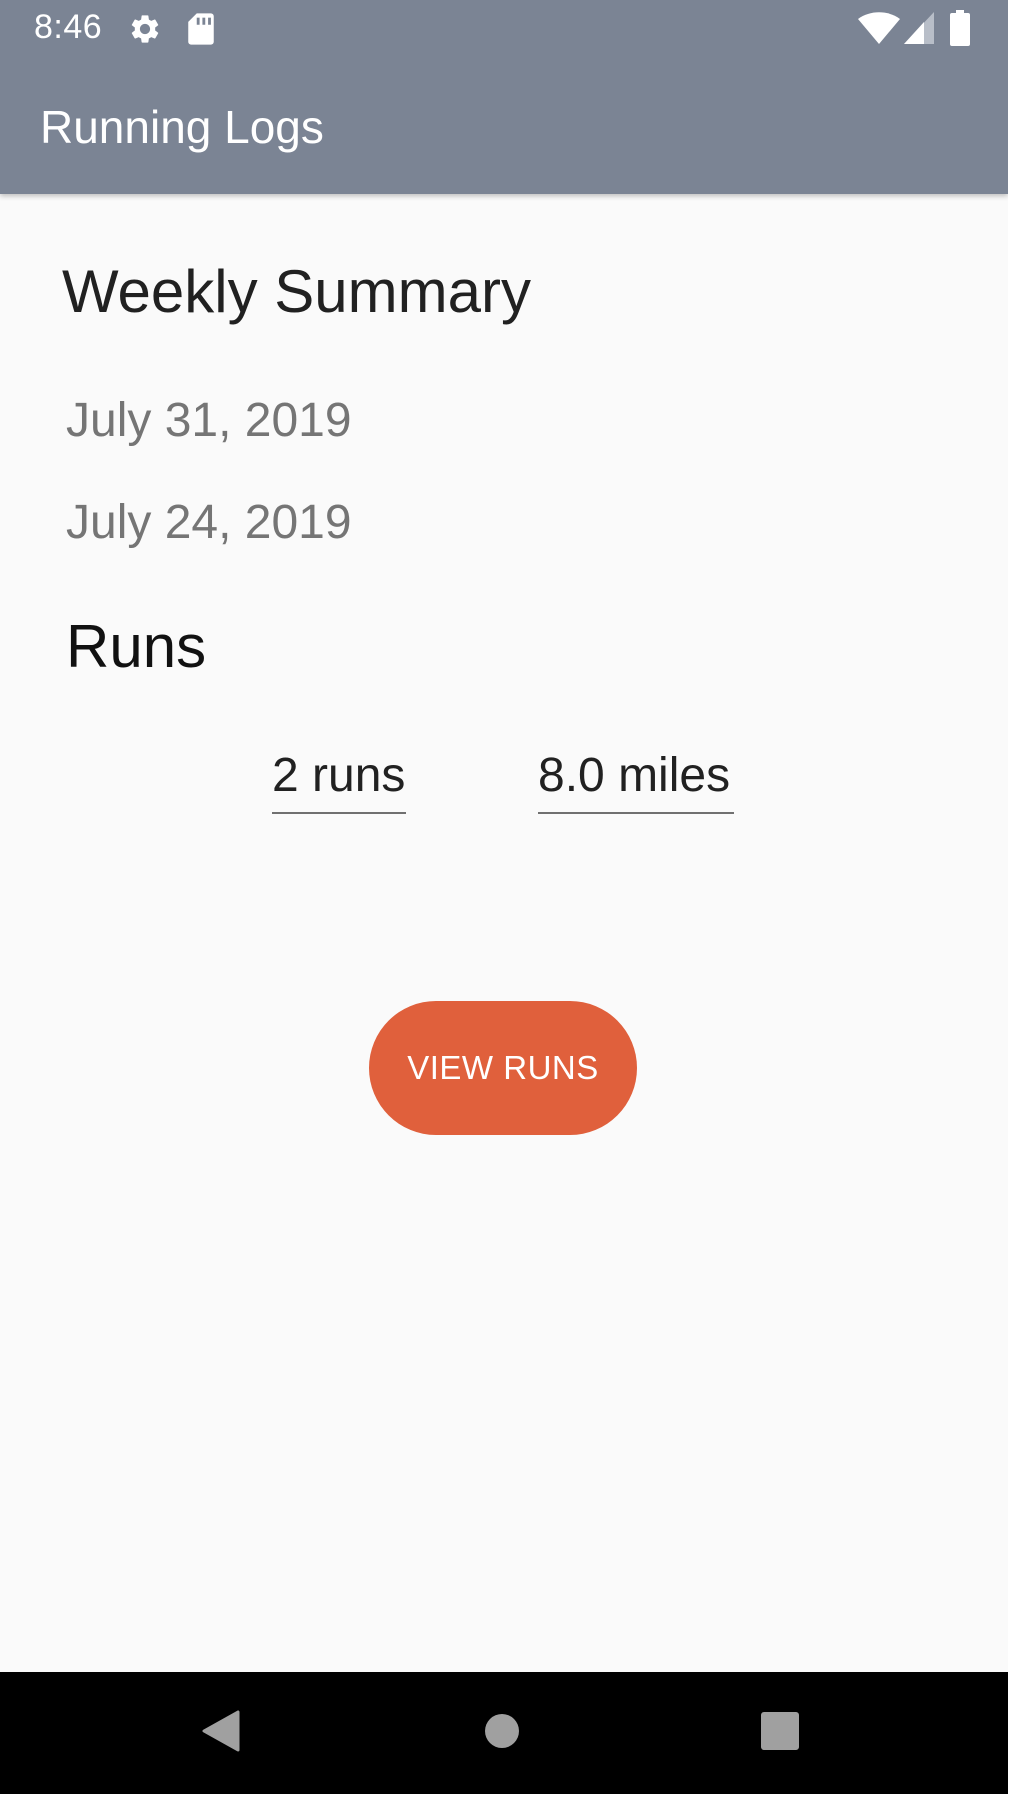  I want to click on runs-count-field: 2 runs, so click(339, 783).